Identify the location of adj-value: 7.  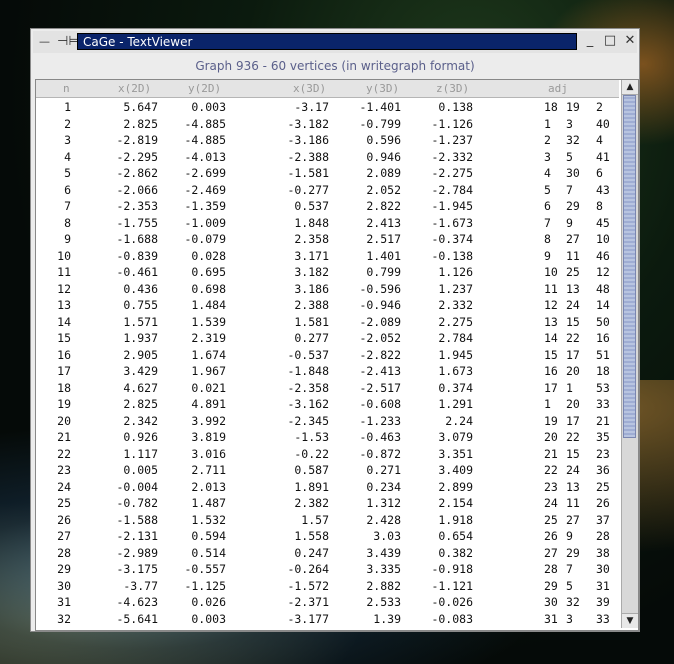
(569, 189).